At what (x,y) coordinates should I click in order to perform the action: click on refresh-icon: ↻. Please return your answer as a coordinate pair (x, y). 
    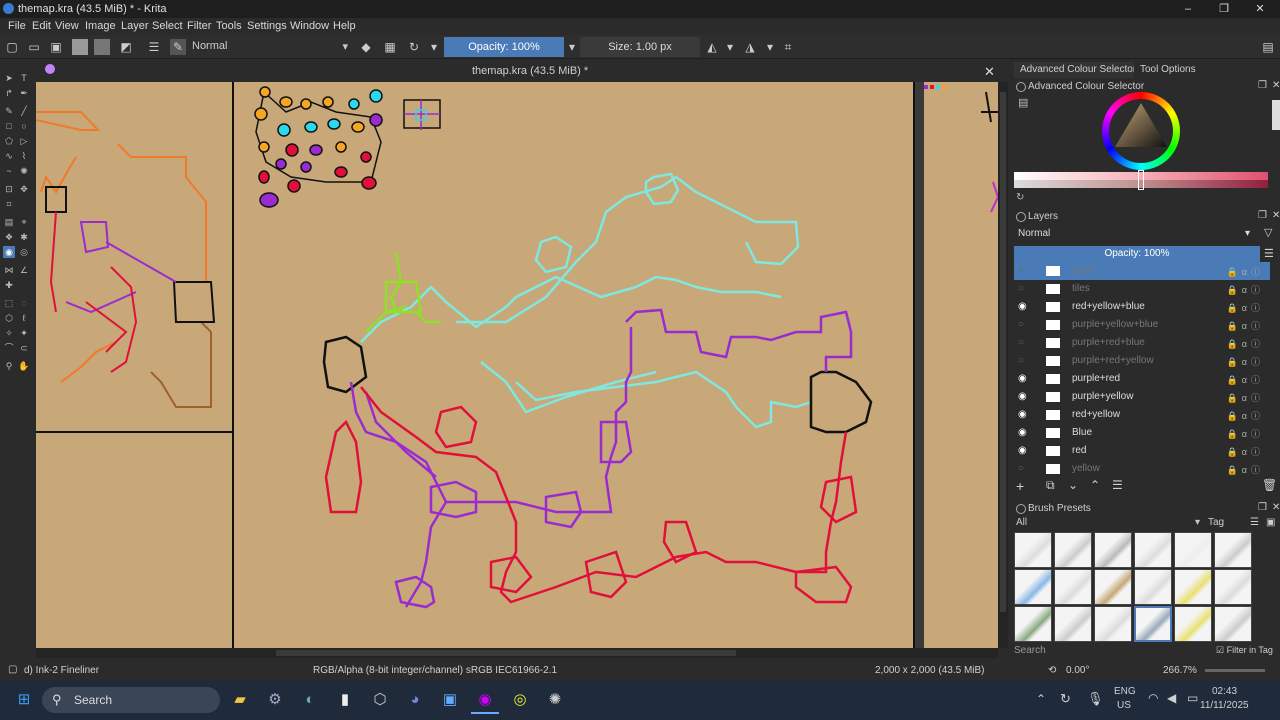
    Looking at the image, I should click on (1020, 197).